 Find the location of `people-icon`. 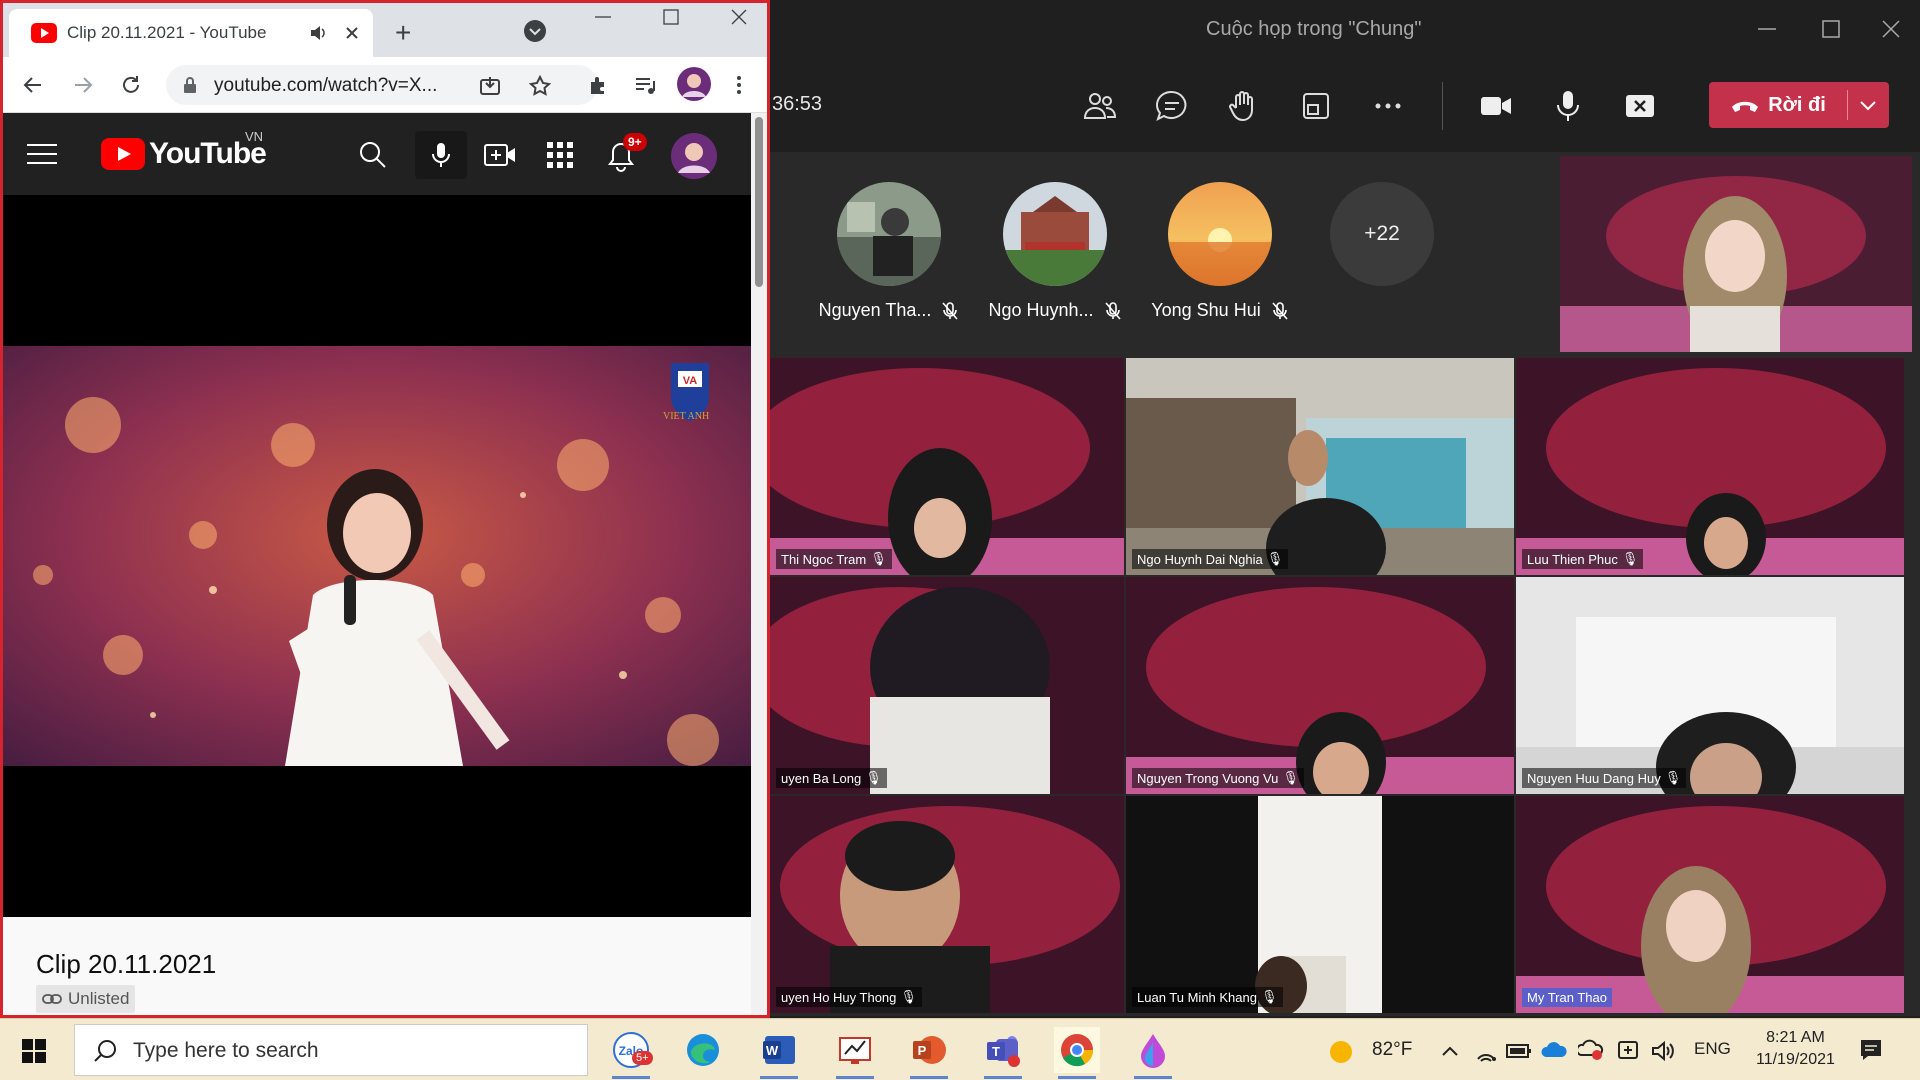

people-icon is located at coordinates (1100, 106).